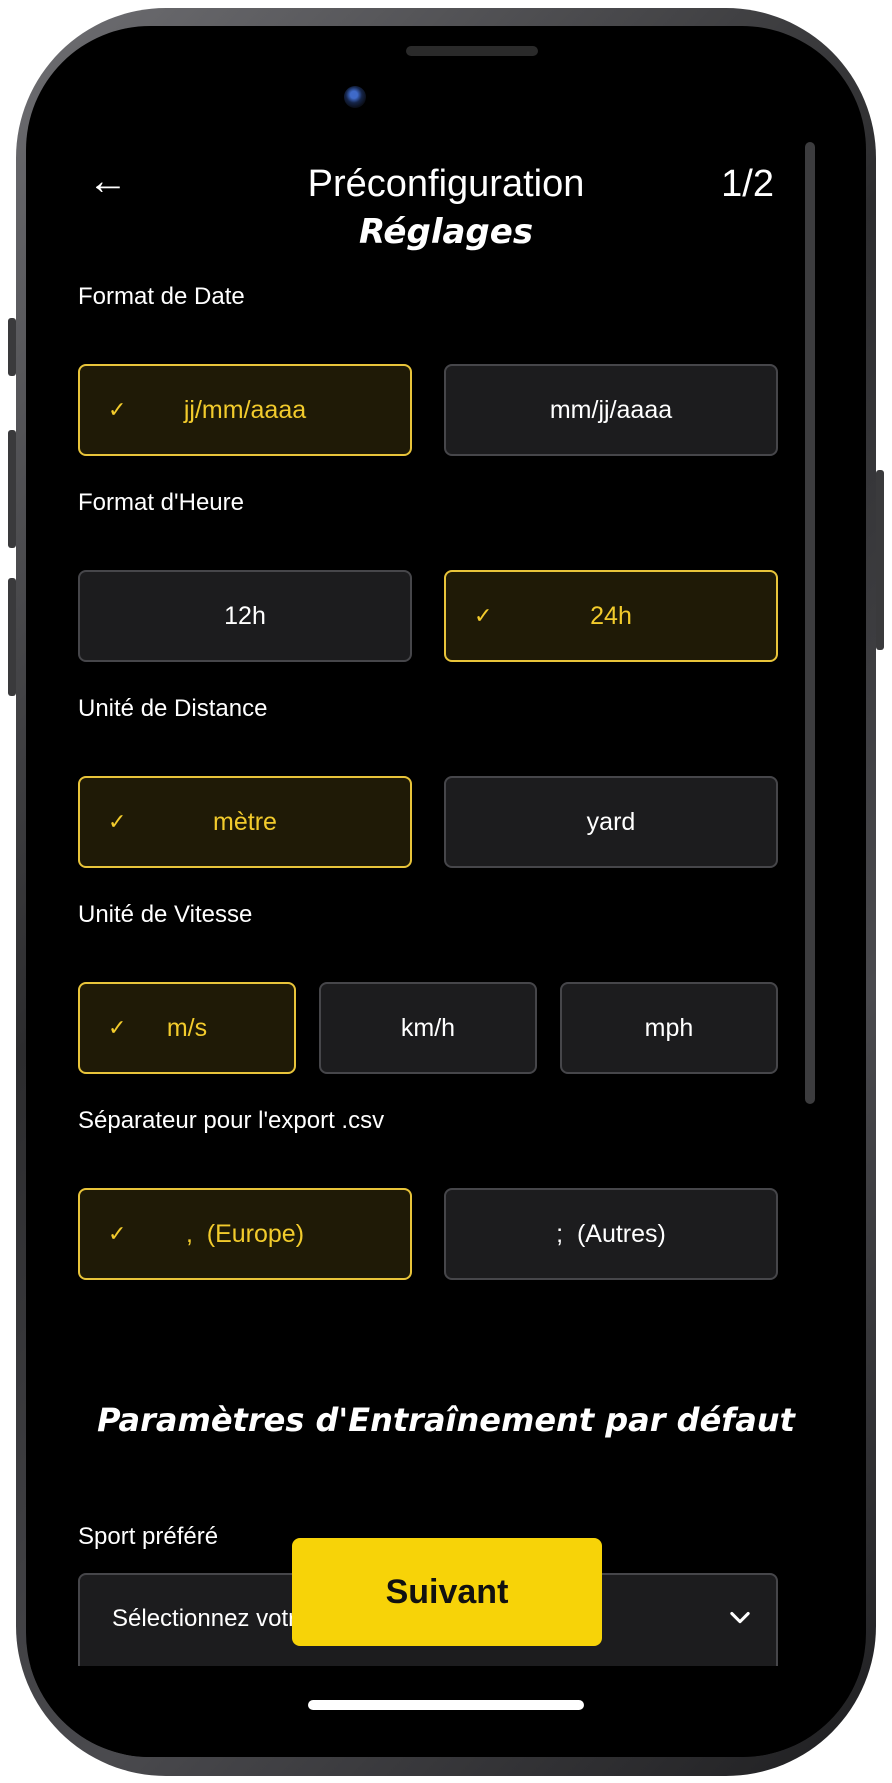 The image size is (892, 1783). I want to click on csv-separator-option: ✓ , (Europe), so click(245, 1234).